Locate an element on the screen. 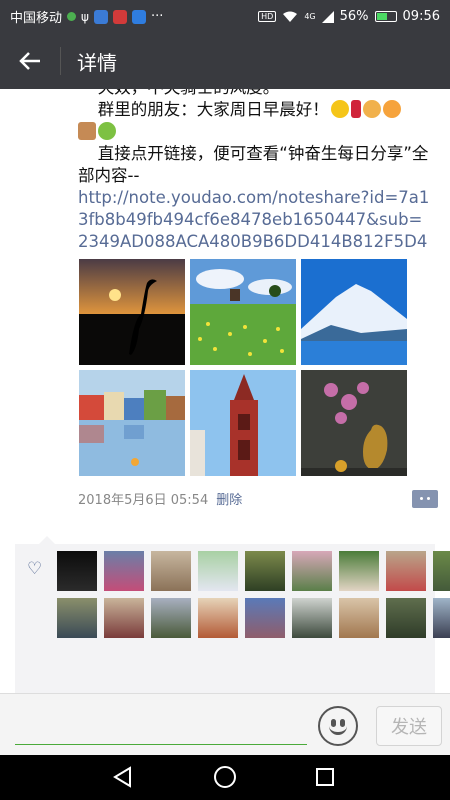  photo-green-meadow is located at coordinates (243, 312).